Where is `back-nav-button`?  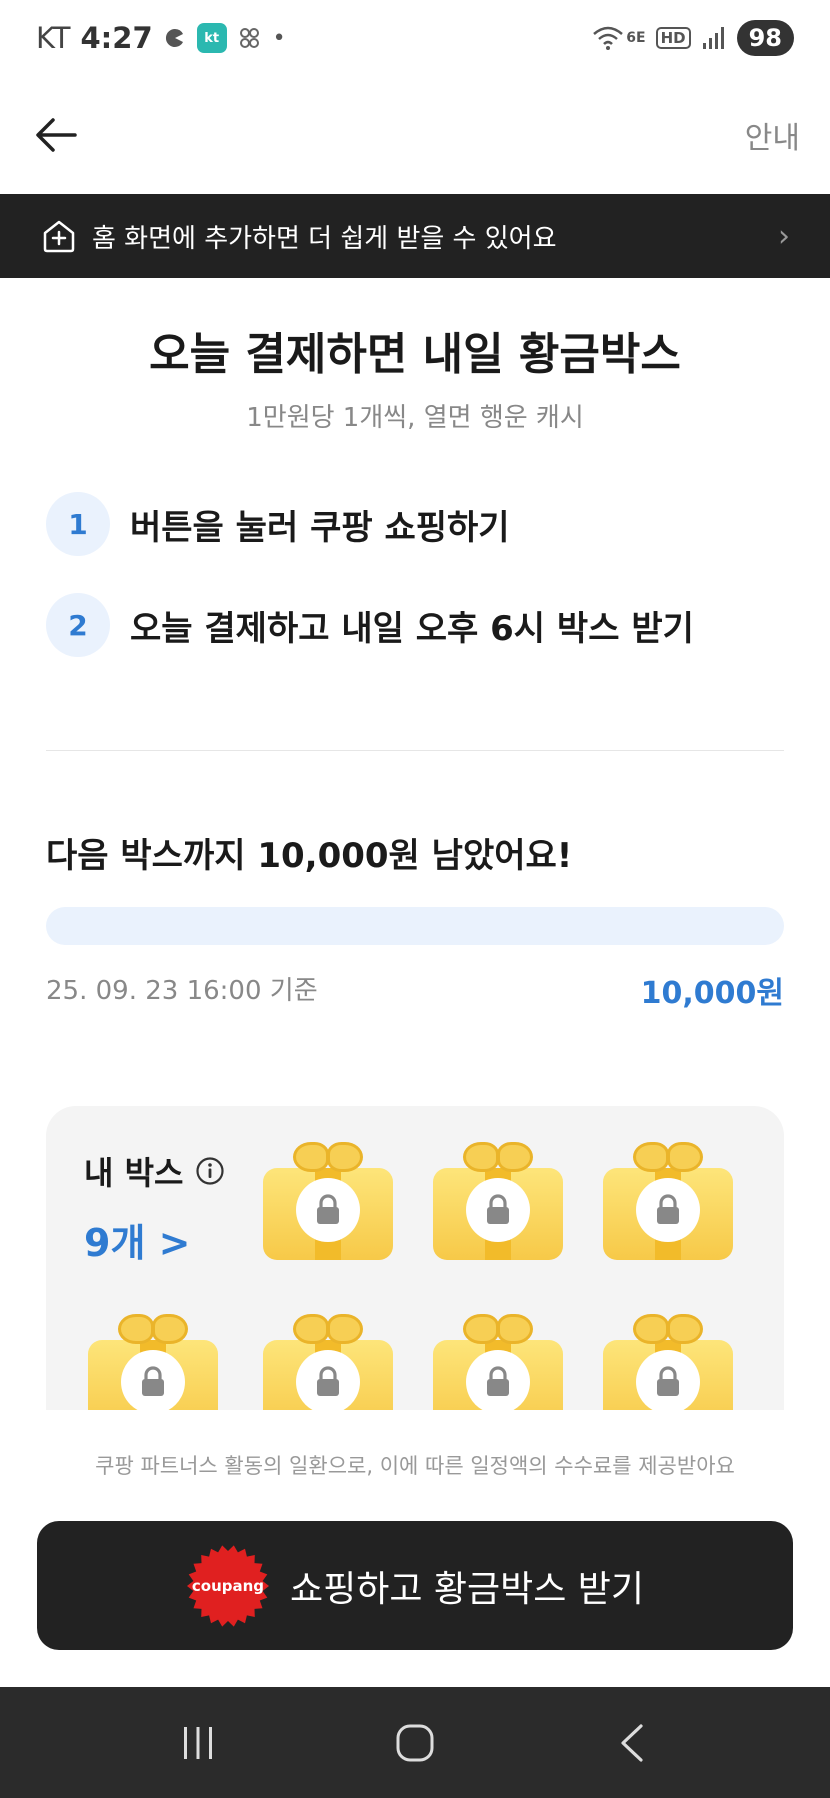 back-nav-button is located at coordinates (632, 1743).